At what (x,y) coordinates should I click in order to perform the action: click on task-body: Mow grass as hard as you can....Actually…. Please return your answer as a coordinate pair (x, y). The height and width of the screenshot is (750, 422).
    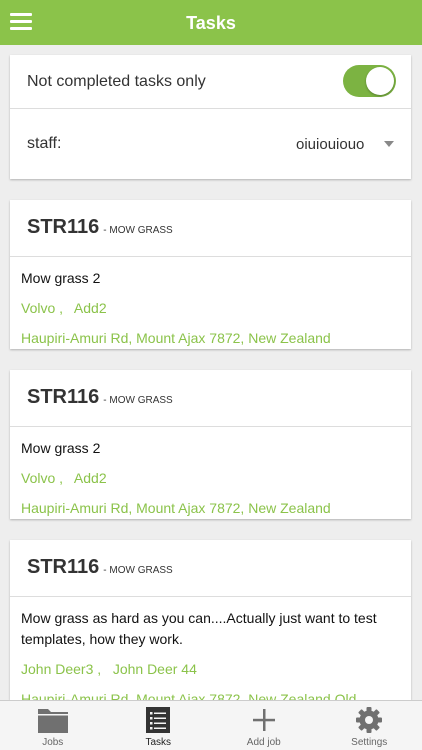
    Looking at the image, I should click on (210, 648).